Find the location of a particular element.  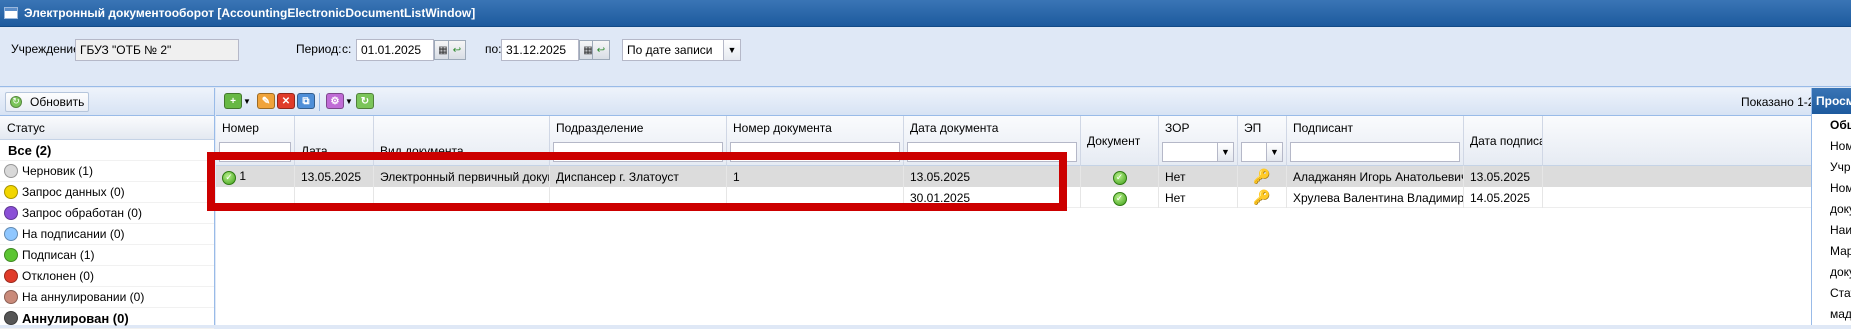

status-item: Запрос обработан (0) is located at coordinates (107, 213).